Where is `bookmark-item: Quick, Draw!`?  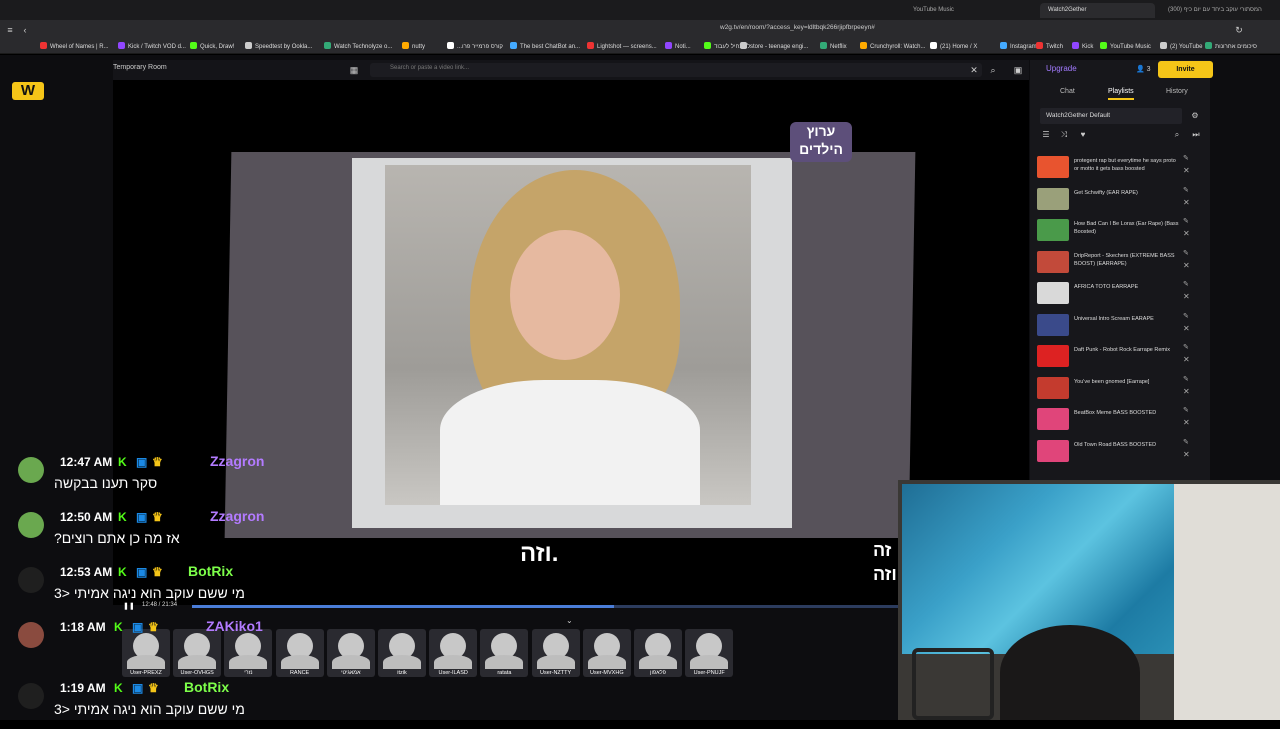 bookmark-item: Quick, Draw! is located at coordinates (212, 46).